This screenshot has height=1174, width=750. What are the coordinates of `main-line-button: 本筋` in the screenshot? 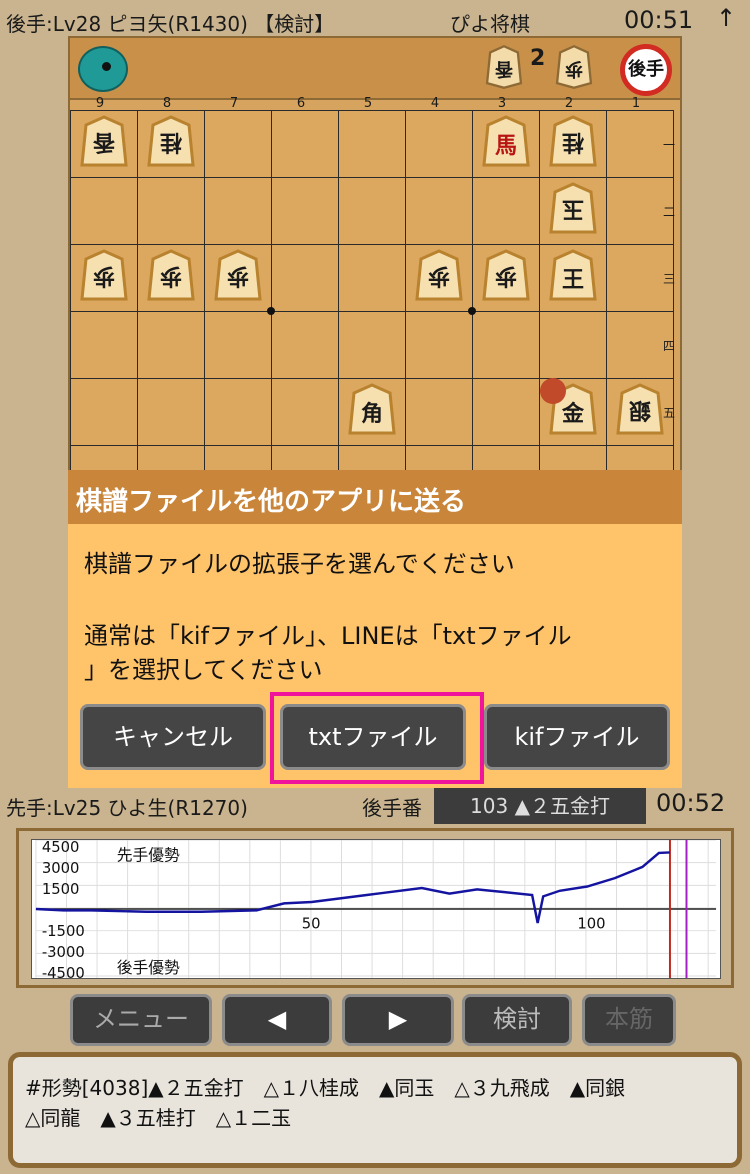 It's located at (629, 1020).